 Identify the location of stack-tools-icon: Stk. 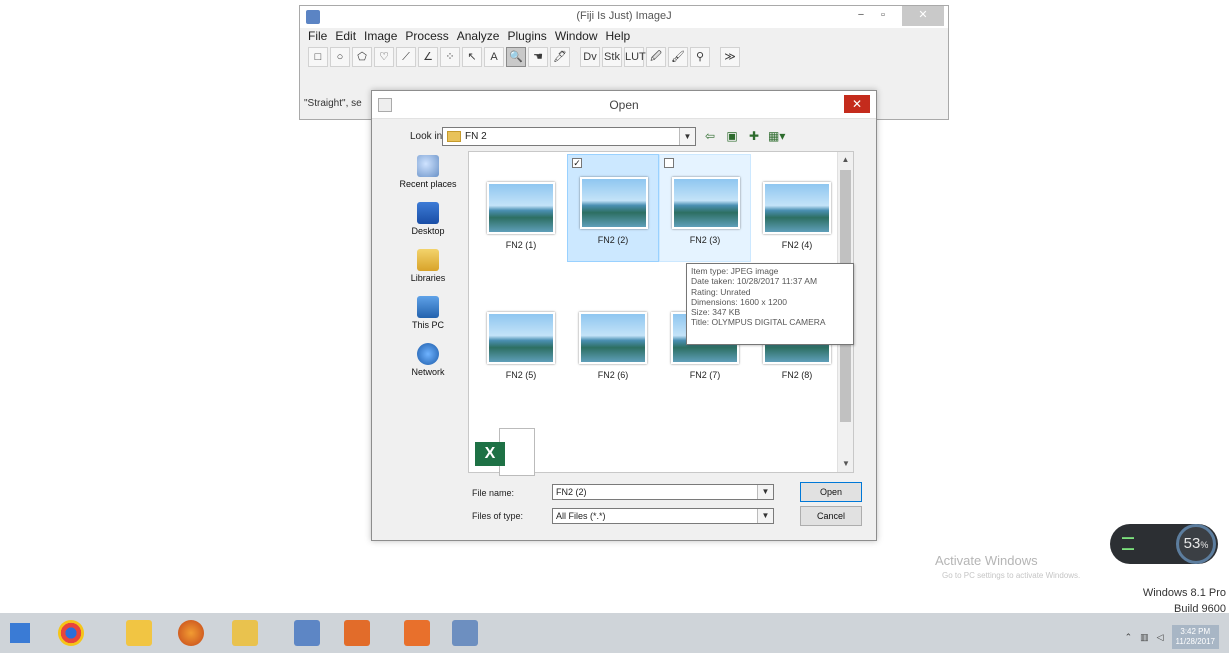
(612, 57).